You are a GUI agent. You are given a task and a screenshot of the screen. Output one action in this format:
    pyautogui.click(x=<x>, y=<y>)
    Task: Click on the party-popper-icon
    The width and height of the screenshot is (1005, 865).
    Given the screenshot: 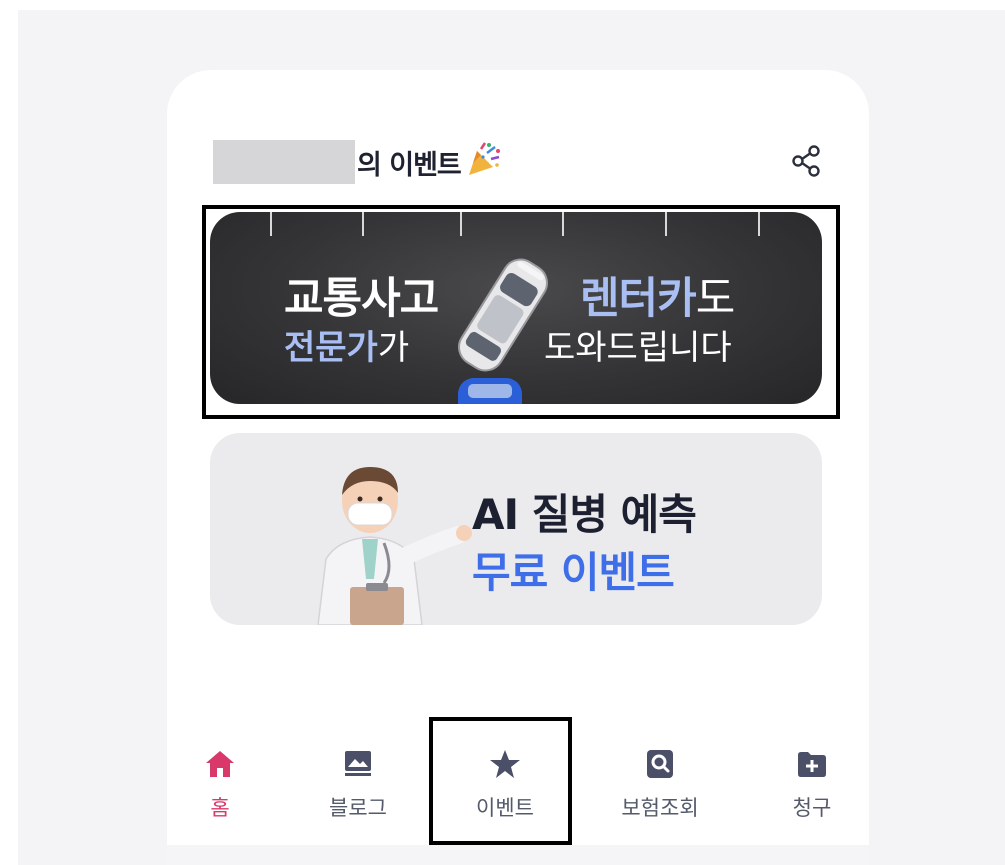 What is the action you would take?
    pyautogui.click(x=484, y=162)
    